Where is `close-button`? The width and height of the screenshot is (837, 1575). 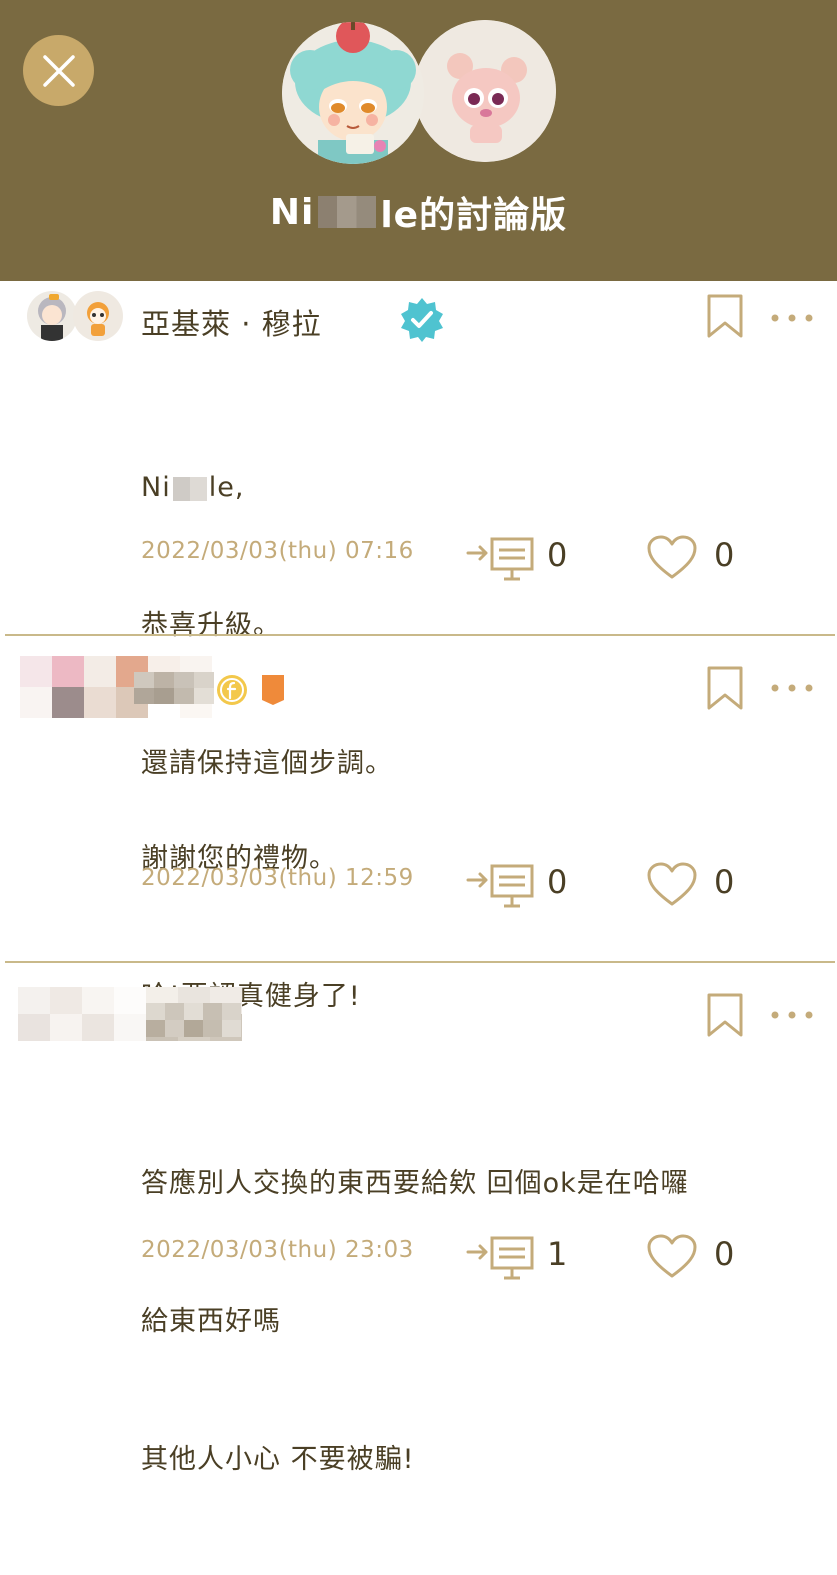 close-button is located at coordinates (58, 70).